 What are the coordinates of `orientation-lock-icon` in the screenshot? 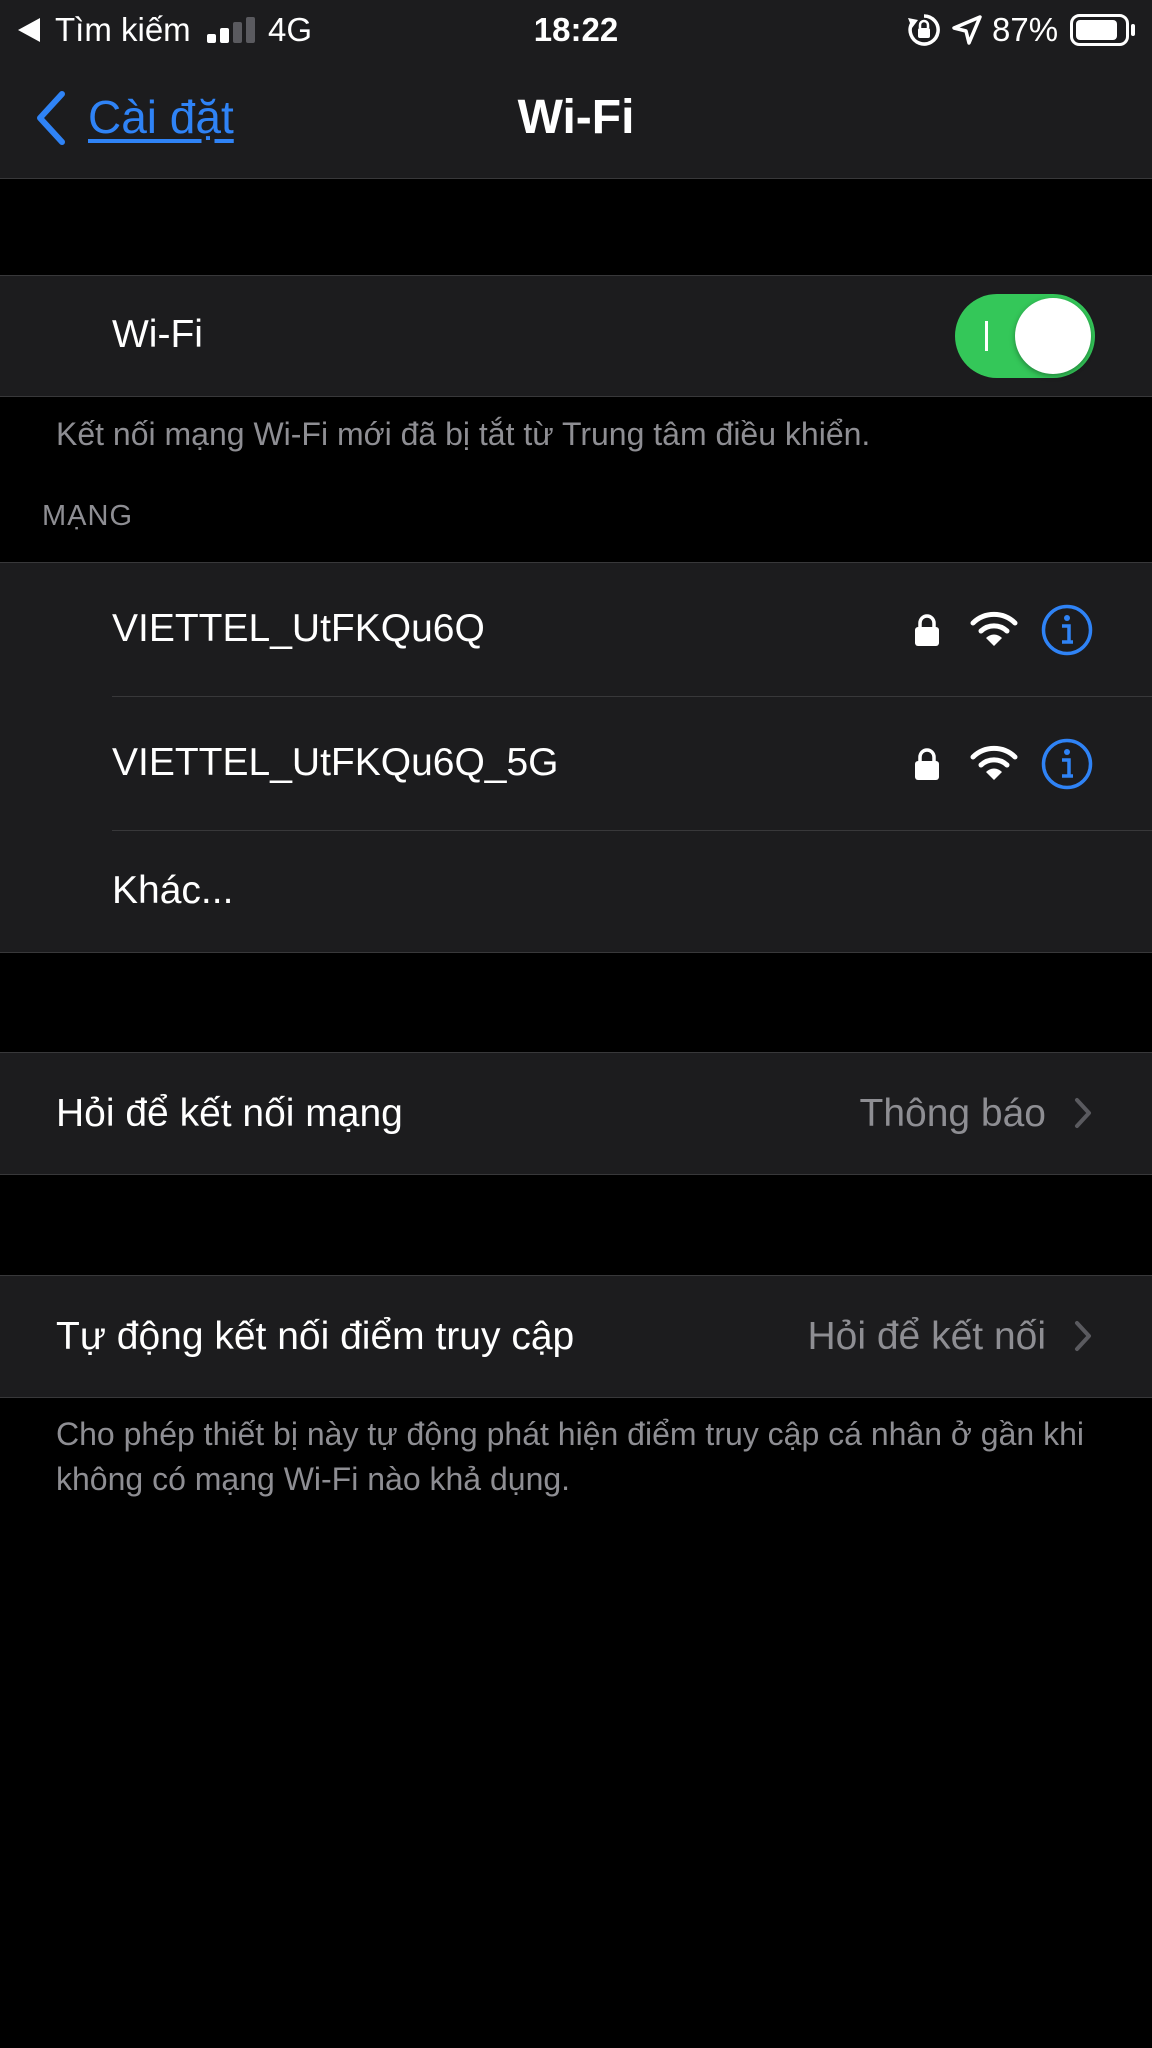 It's located at (924, 32).